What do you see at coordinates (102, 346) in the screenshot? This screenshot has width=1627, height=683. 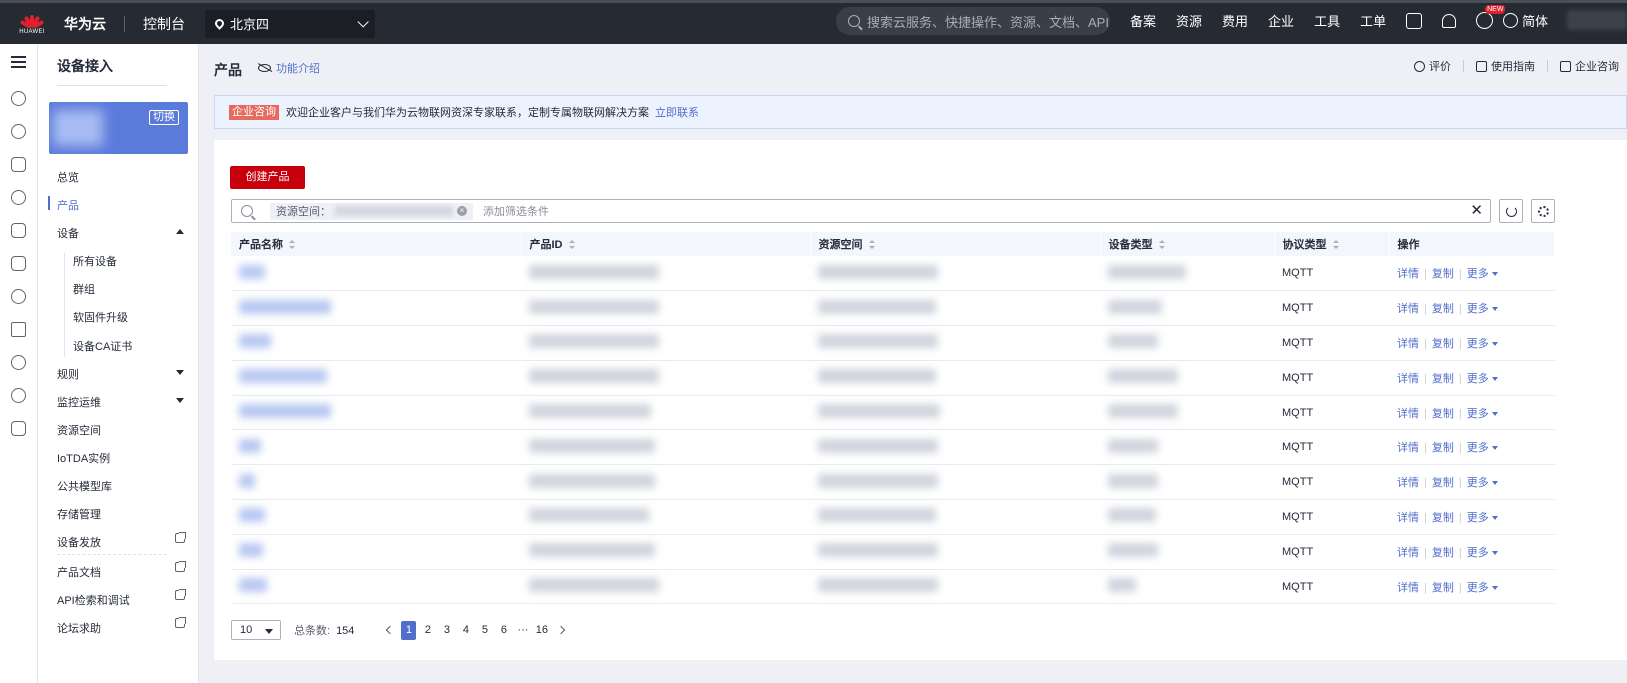 I see `sidebar-item-device-ca: 设备CA证书` at bounding box center [102, 346].